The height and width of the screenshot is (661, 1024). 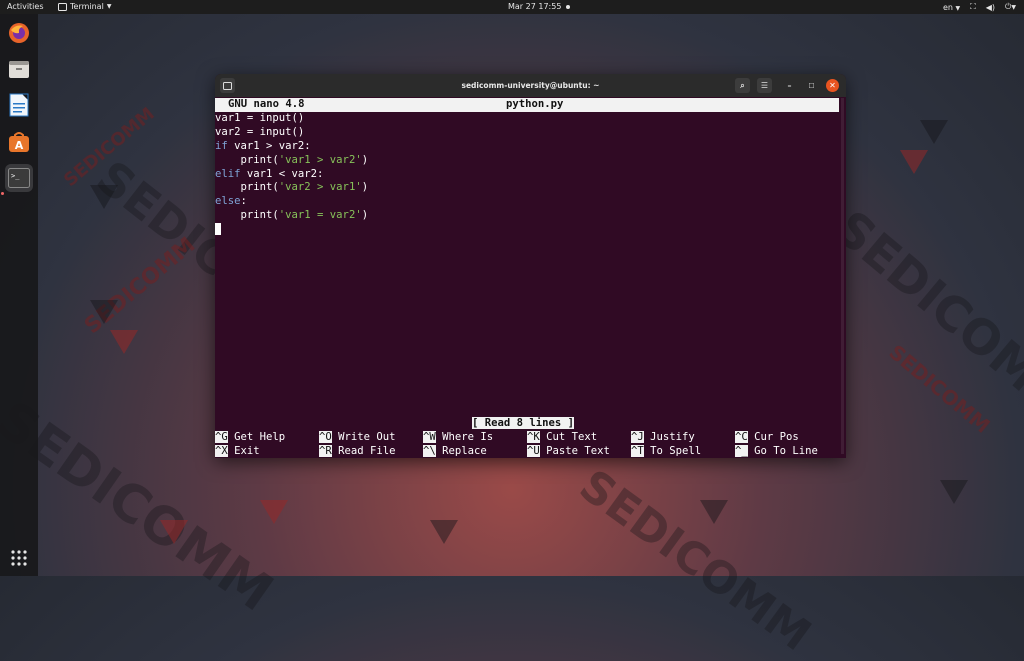 I want to click on shortcut-key: ^\, so click(x=429, y=451).